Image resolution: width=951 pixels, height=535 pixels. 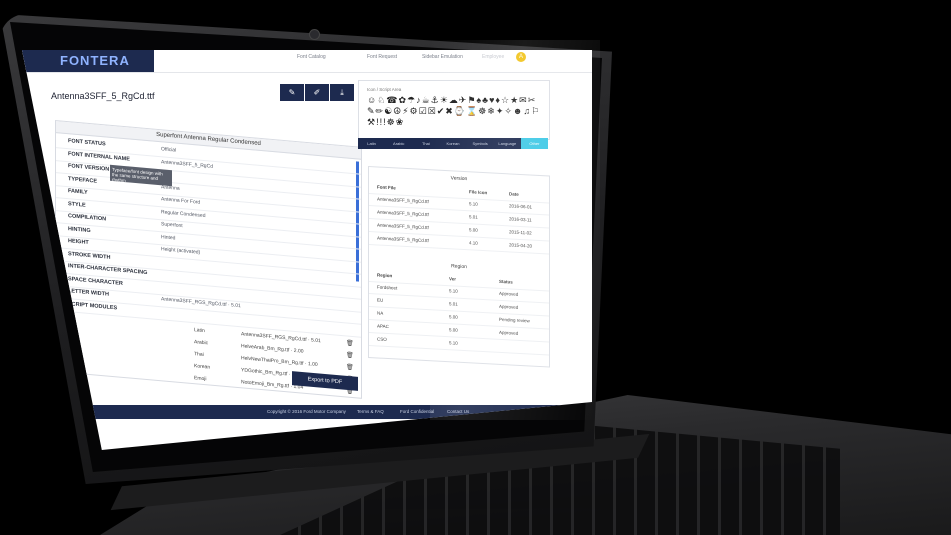 What do you see at coordinates (272, 349) in the screenshot?
I see `script-file: HelveArab_Bm_Rg.ttf · 2.00` at bounding box center [272, 349].